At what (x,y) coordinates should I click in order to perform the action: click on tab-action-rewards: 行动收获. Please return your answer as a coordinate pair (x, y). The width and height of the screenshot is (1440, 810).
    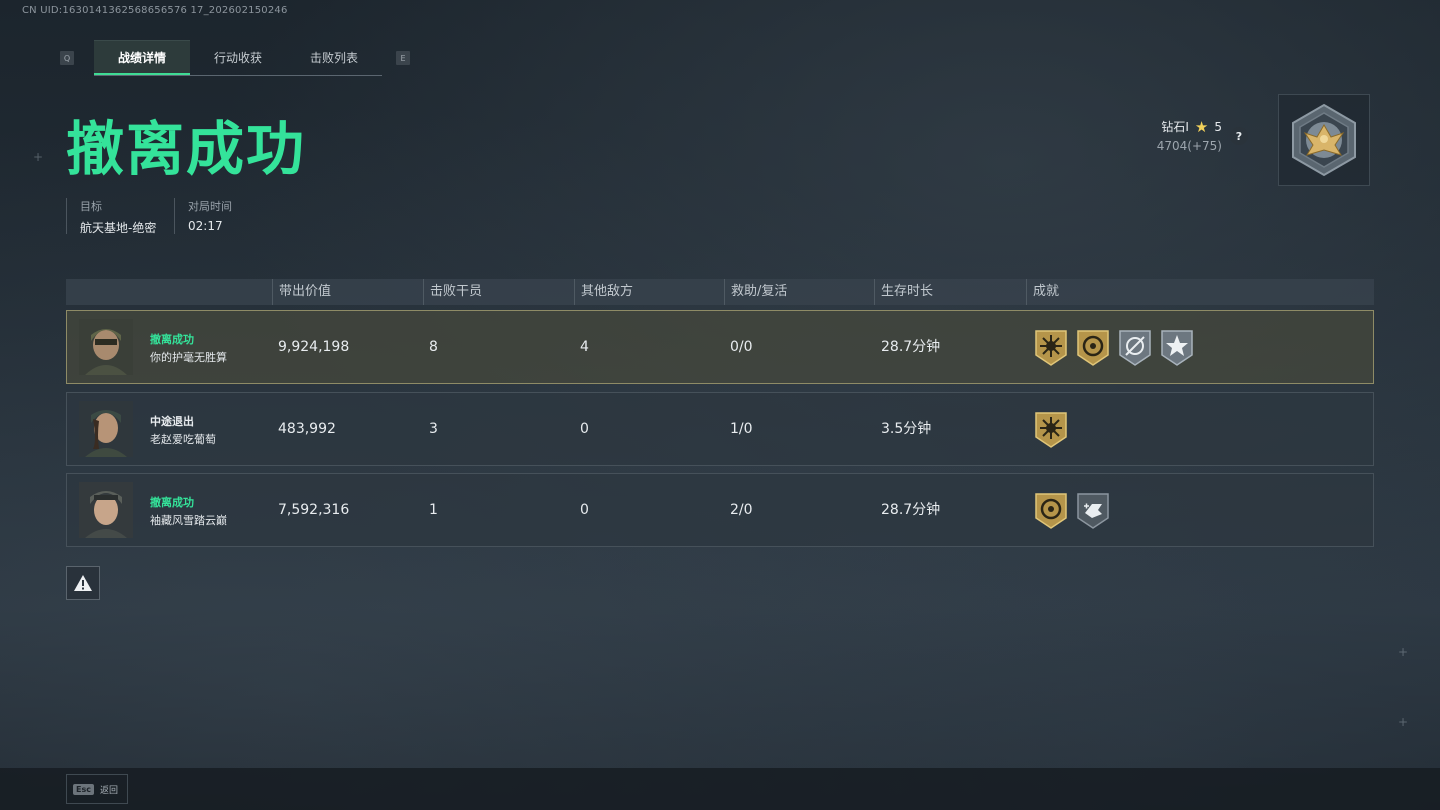
    Looking at the image, I should click on (238, 57).